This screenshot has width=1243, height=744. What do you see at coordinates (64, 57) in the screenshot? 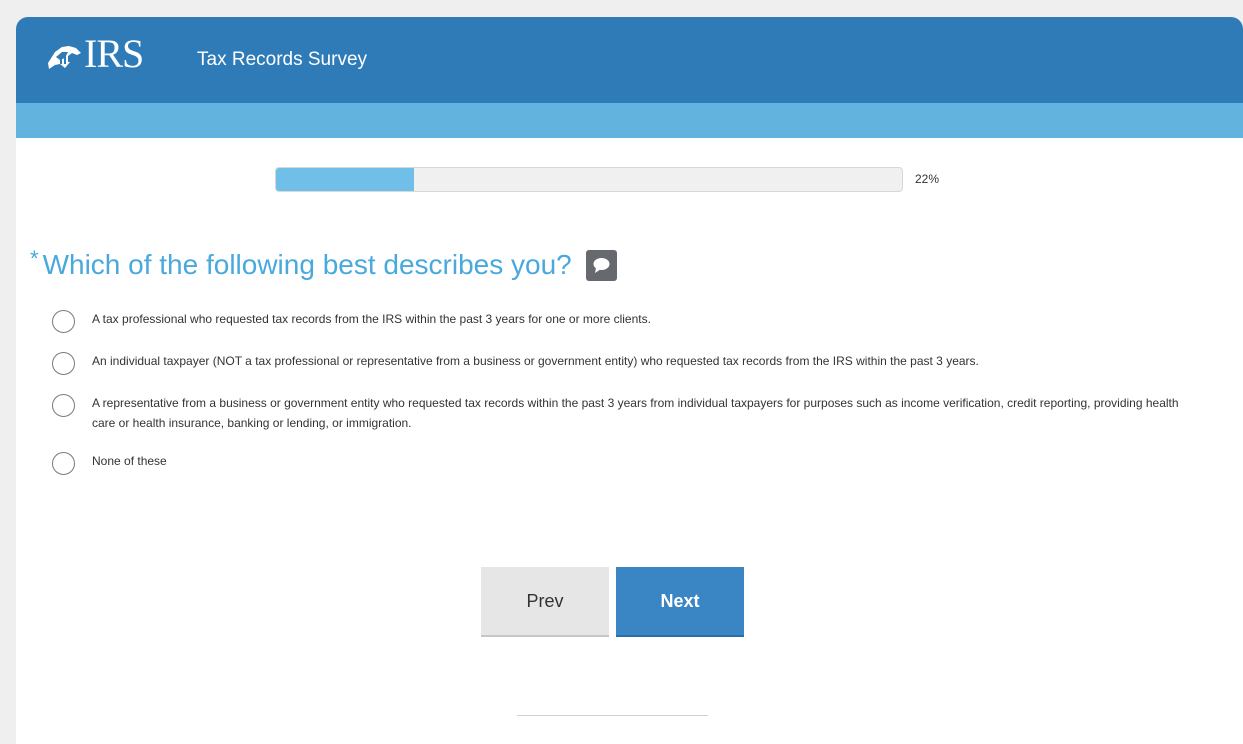
I see `eagle-icon` at bounding box center [64, 57].